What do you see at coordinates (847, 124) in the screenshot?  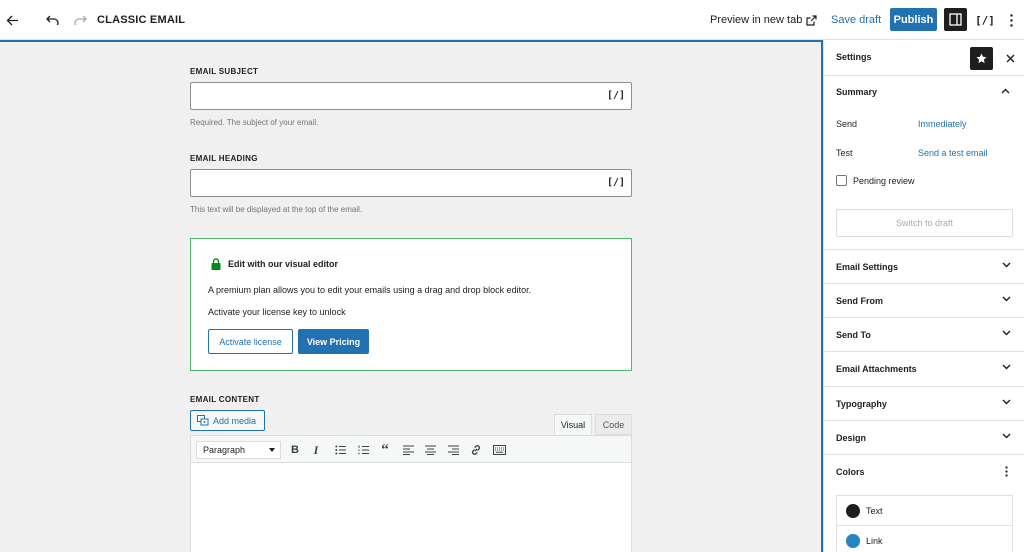 I see `send-label: Send` at bounding box center [847, 124].